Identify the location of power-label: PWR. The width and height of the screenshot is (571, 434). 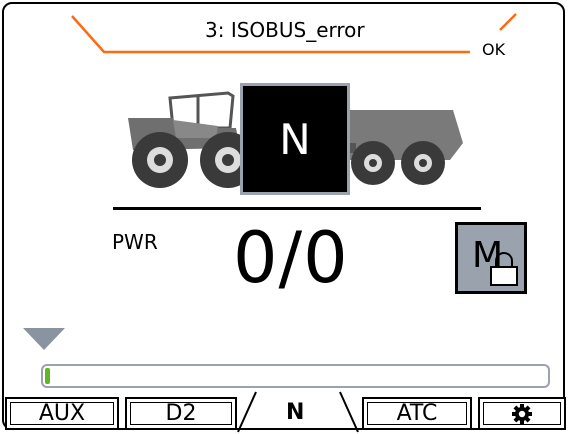
(135, 242).